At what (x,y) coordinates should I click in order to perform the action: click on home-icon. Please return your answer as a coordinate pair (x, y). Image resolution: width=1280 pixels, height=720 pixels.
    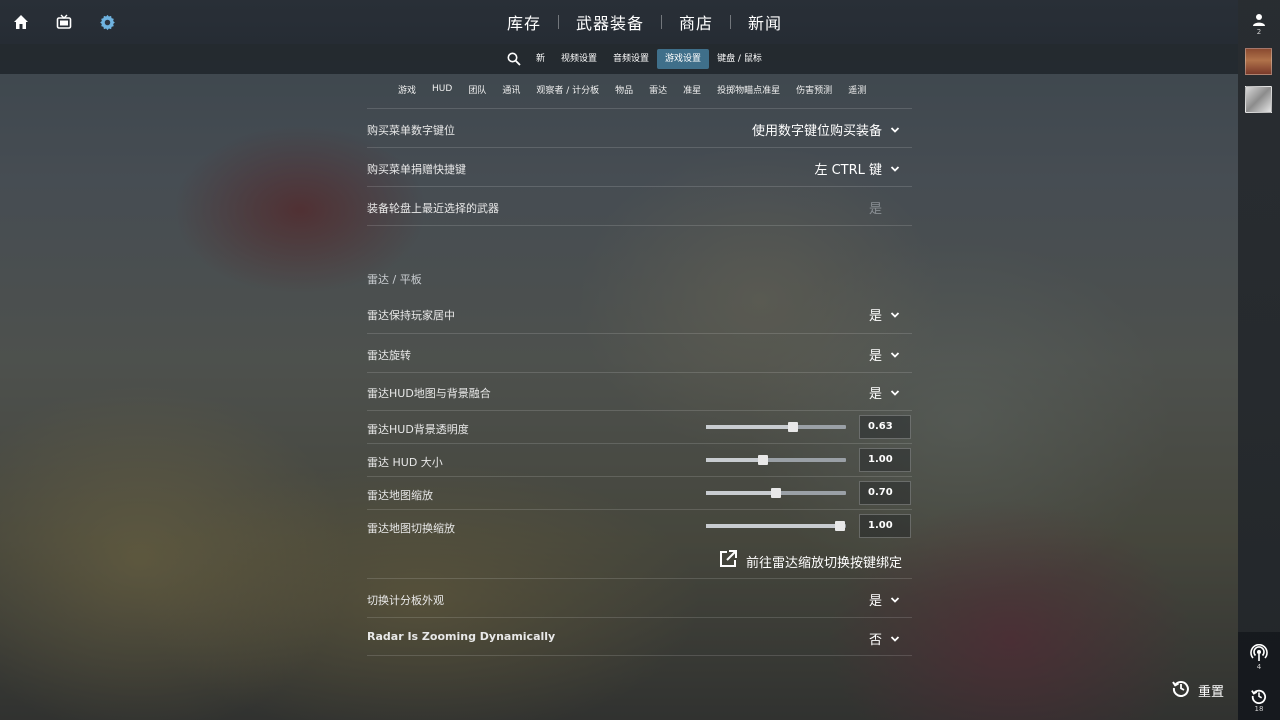
    Looking at the image, I should click on (21, 22).